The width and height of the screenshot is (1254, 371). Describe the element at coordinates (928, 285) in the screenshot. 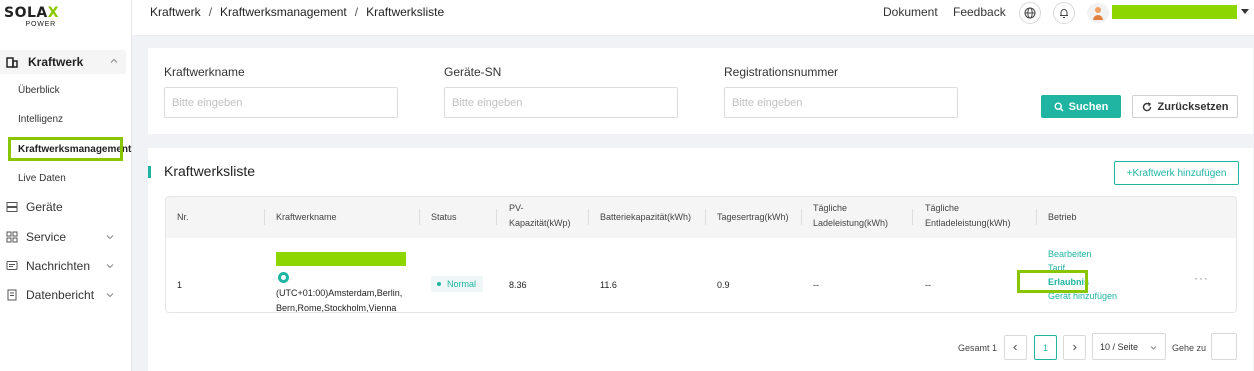

I see `cell-discharge: --` at that location.